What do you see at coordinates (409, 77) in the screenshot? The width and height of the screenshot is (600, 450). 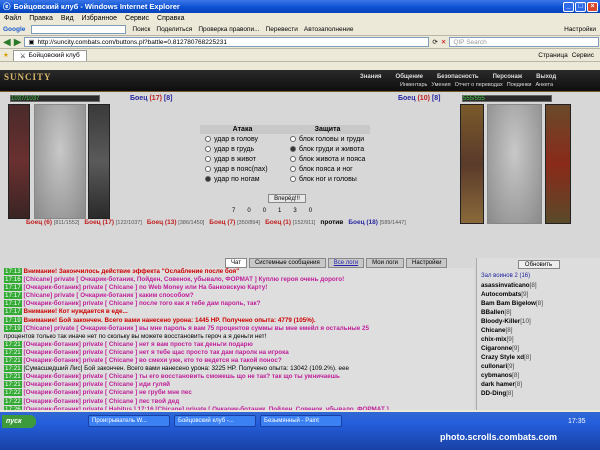 I see `game-nav-link: Общение` at bounding box center [409, 77].